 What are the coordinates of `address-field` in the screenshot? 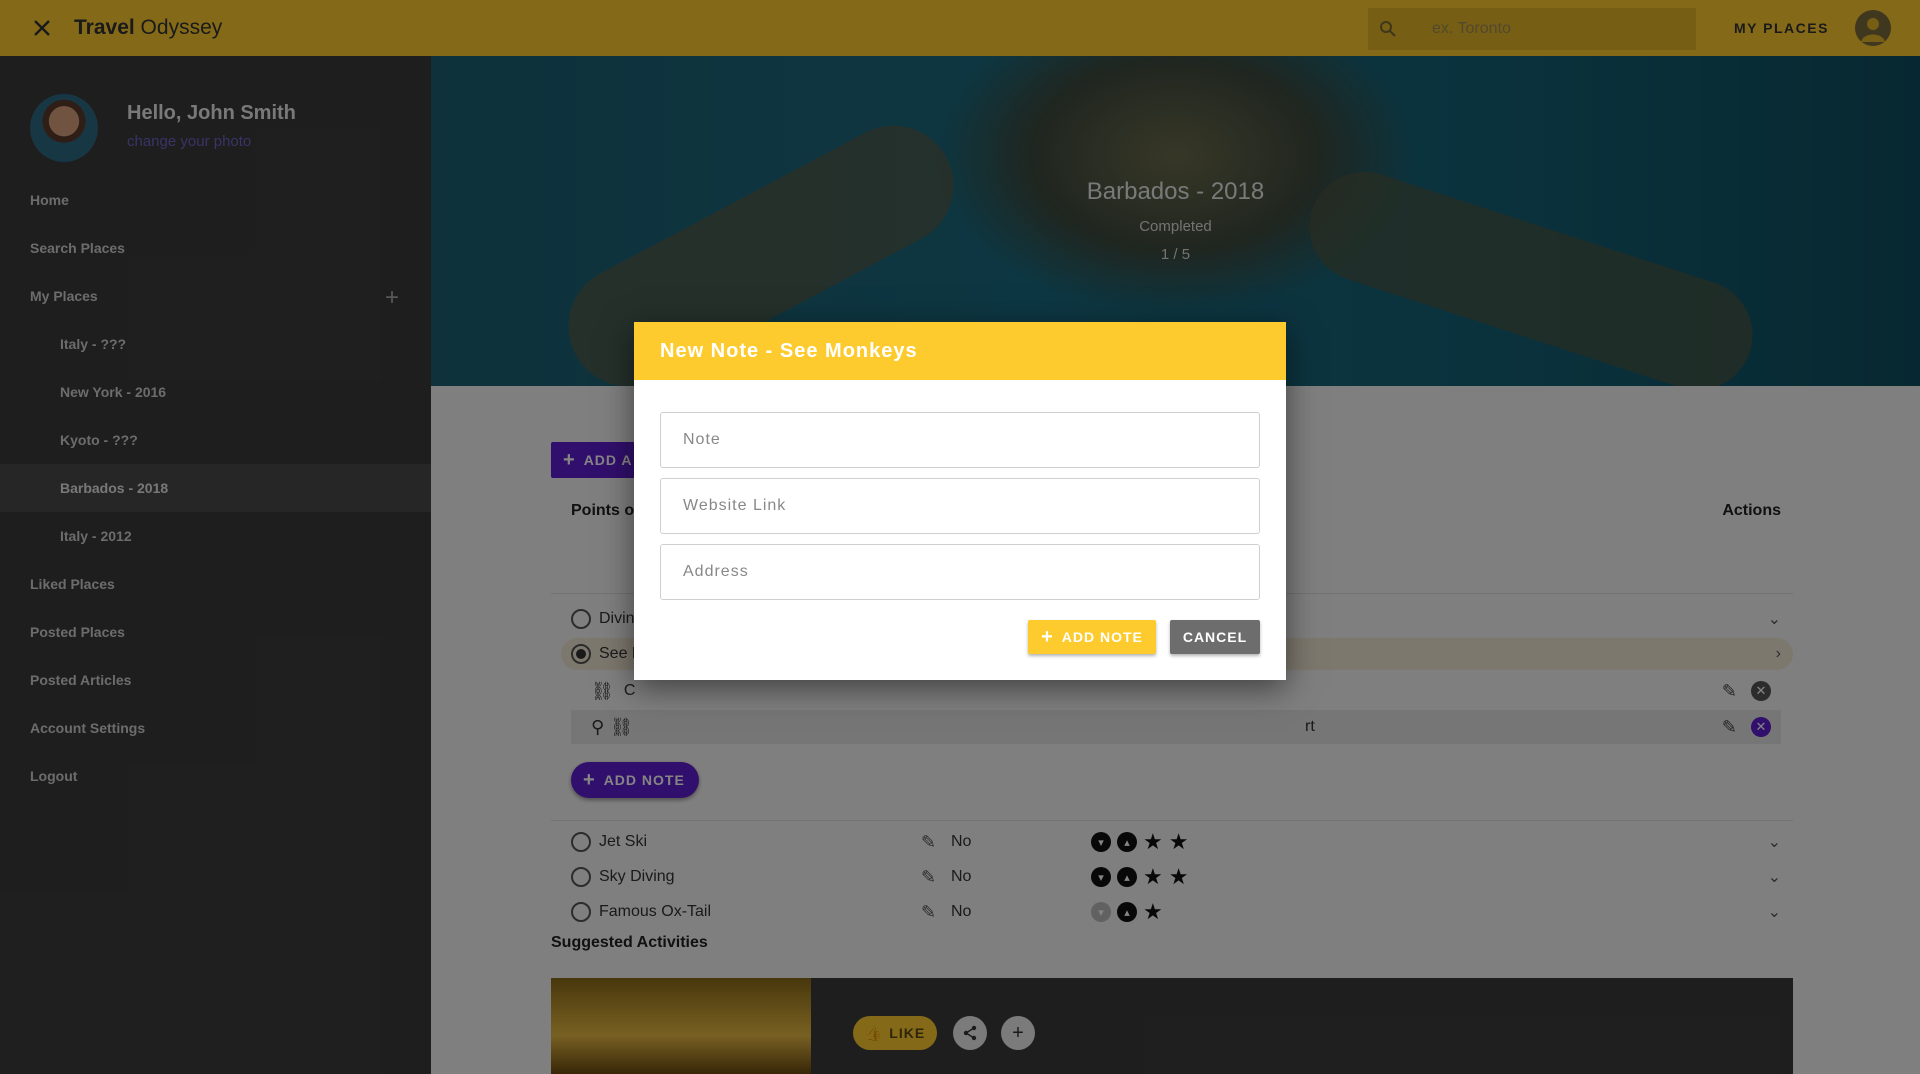 It's located at (960, 572).